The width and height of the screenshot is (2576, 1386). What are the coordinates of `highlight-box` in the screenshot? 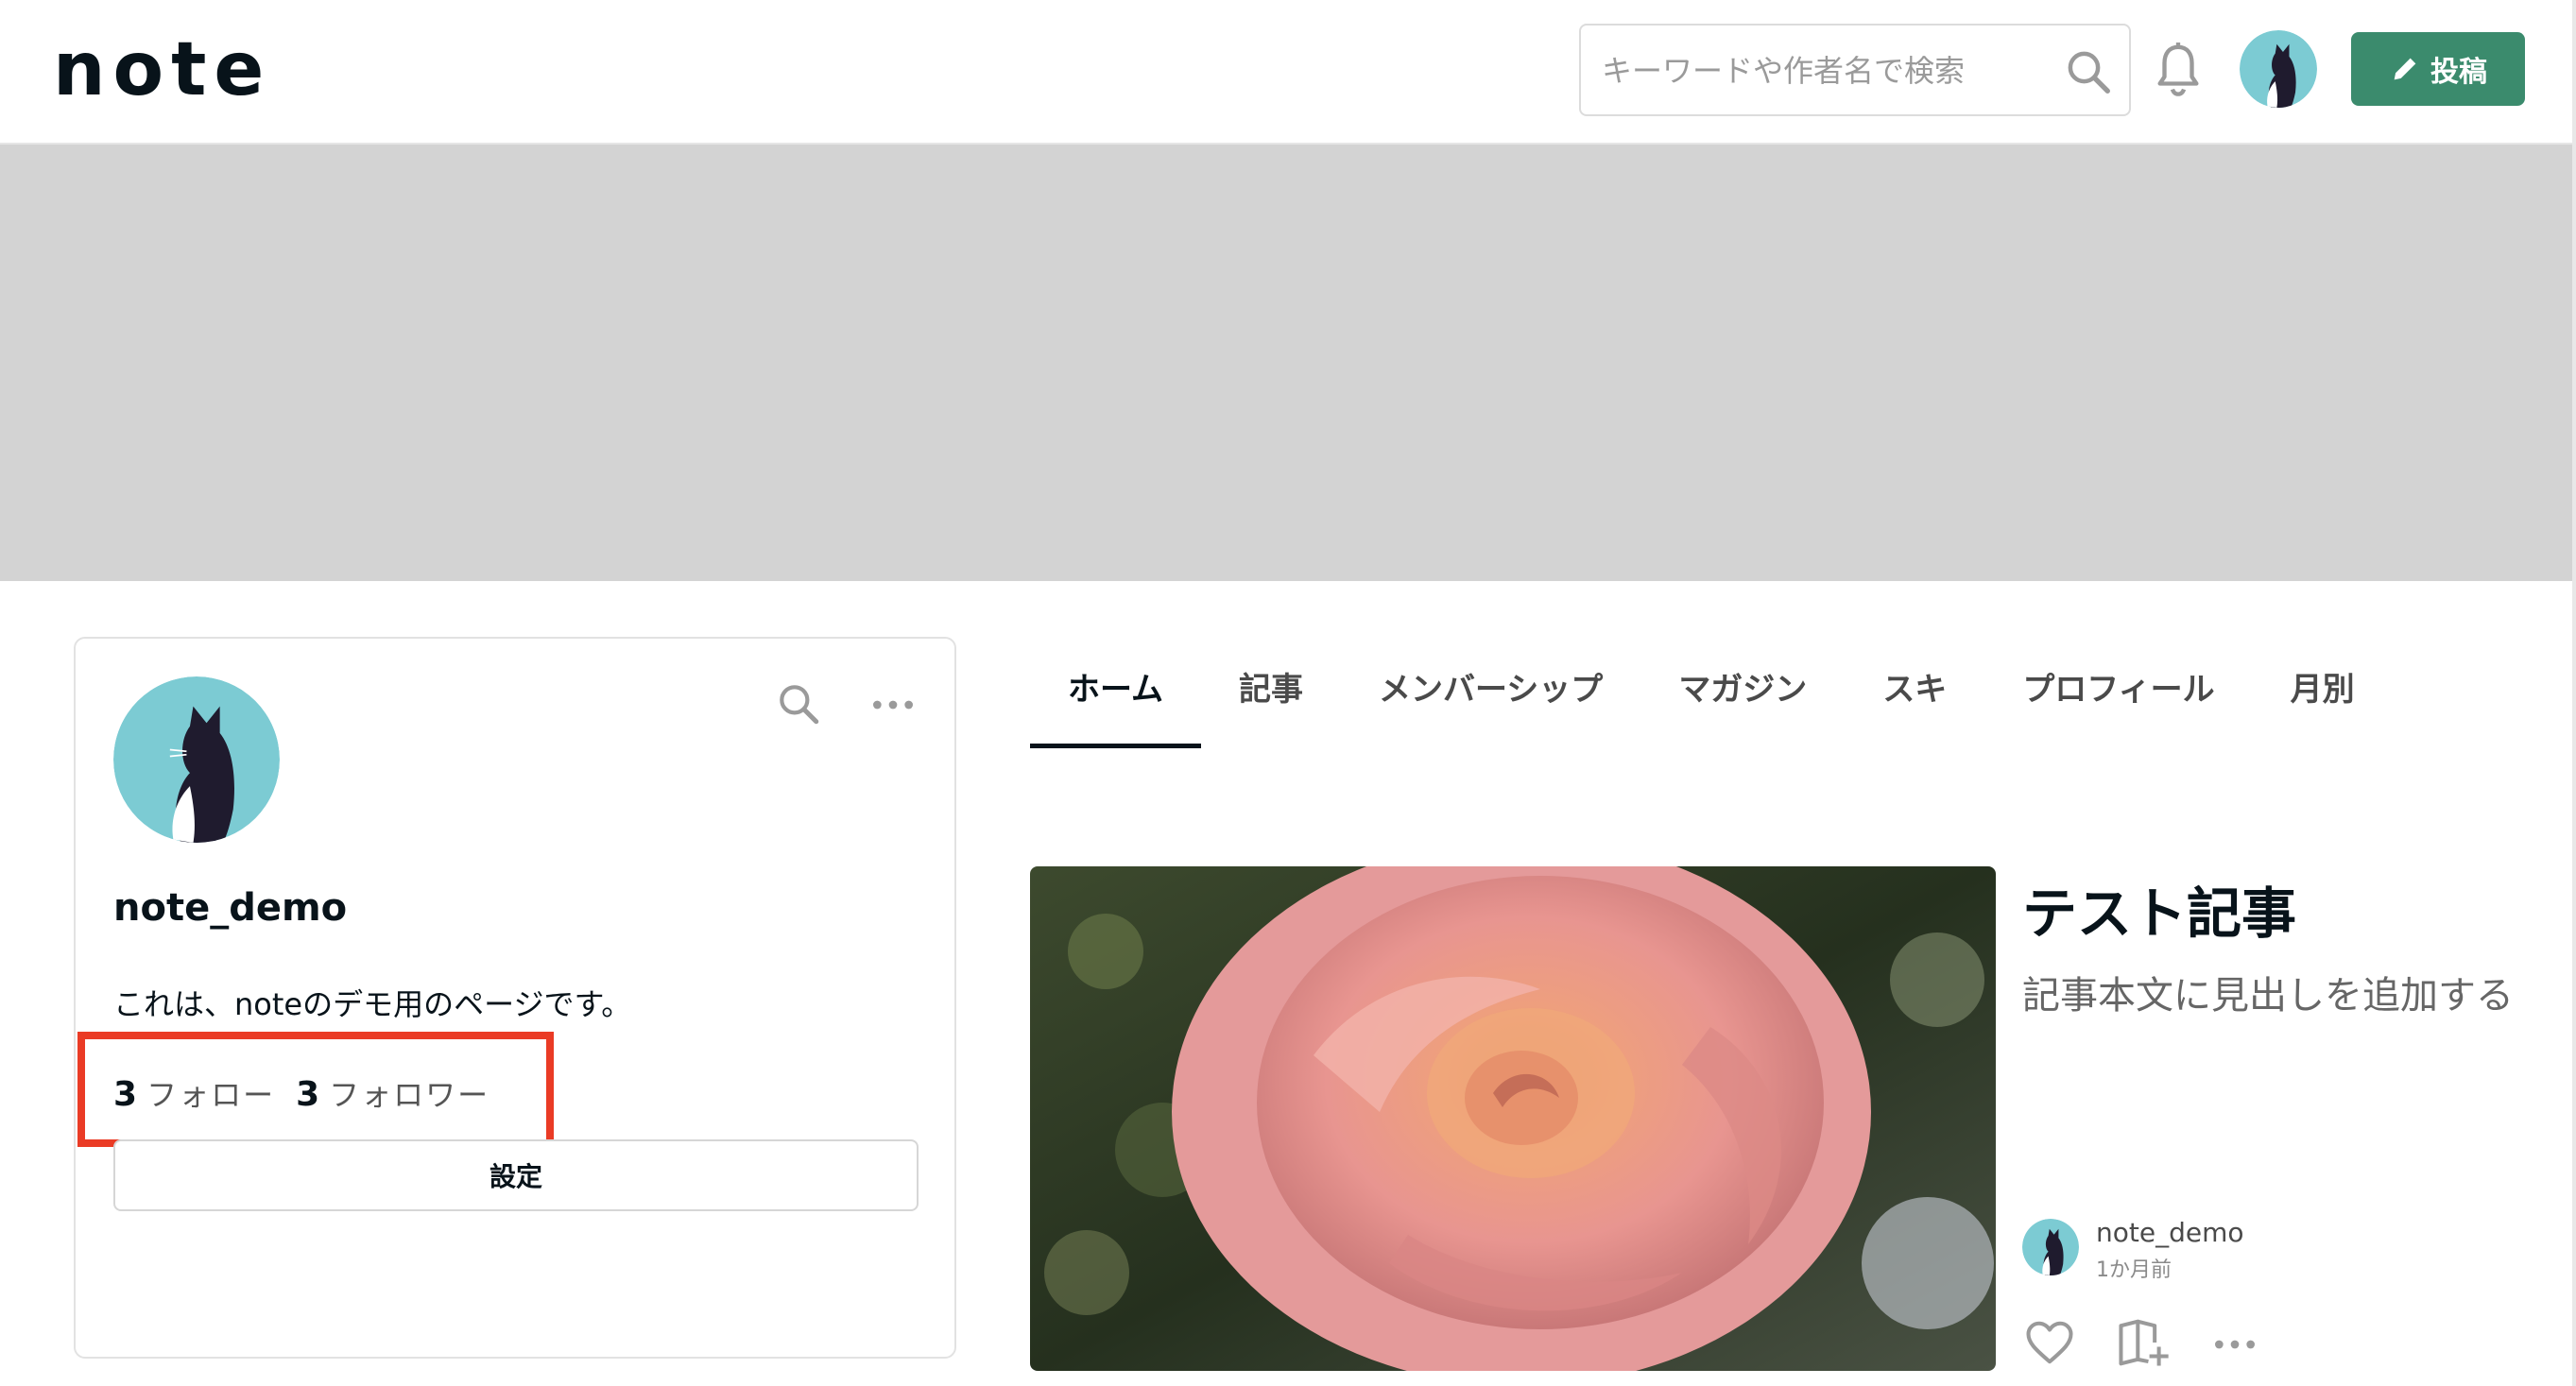 It's located at (315, 1089).